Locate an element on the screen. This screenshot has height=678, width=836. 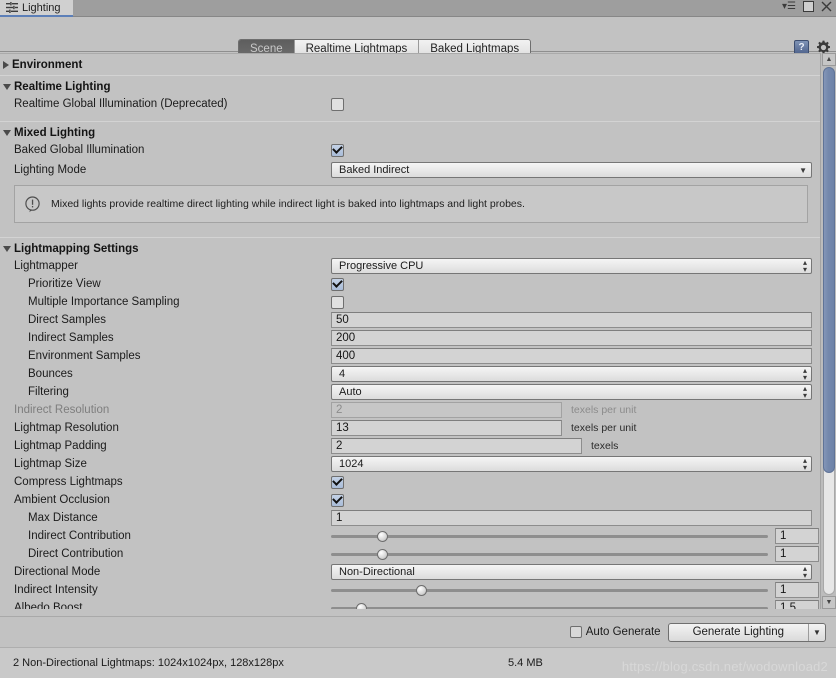
scroll-up-arrow-icon: ▲ is located at coordinates (829, 59).